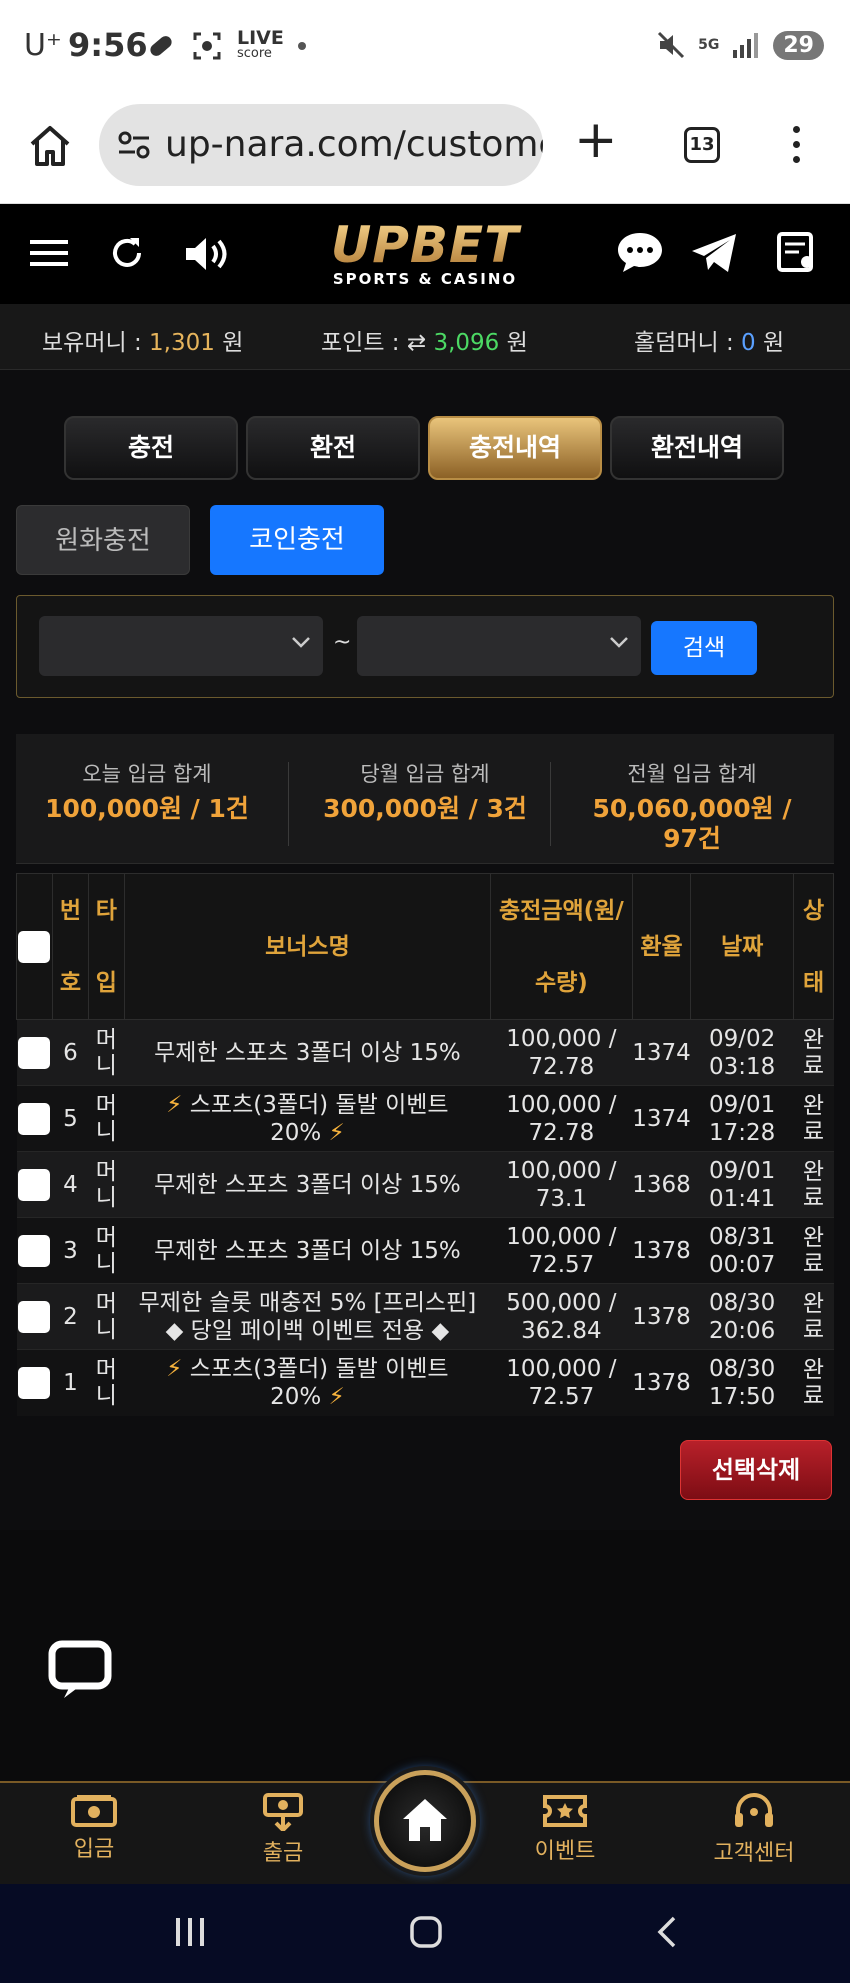  What do you see at coordinates (283, 1830) in the screenshot?
I see `nav-withdraw: 출금` at bounding box center [283, 1830].